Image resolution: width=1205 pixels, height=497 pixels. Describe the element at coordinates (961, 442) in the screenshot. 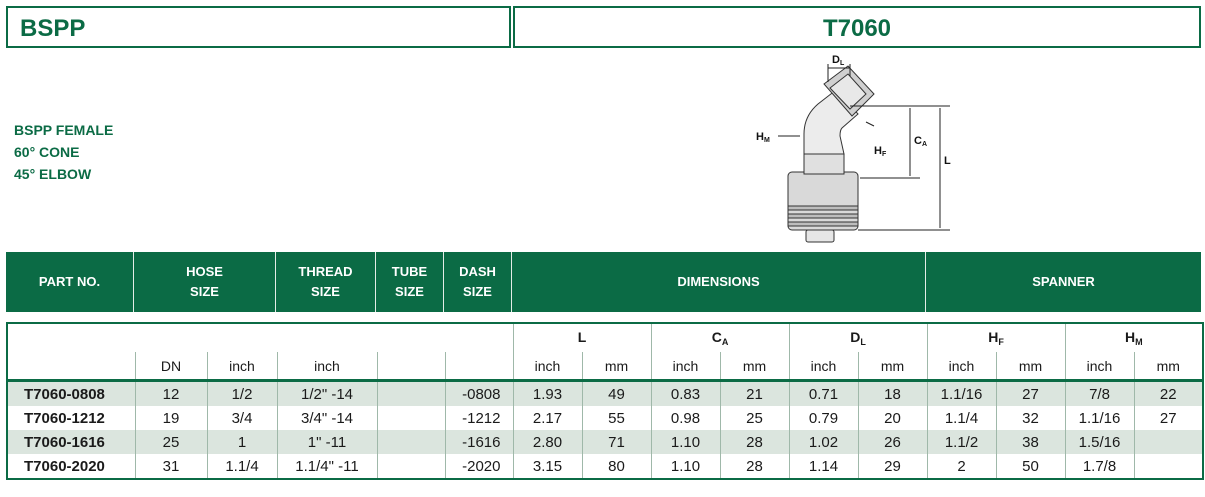

I see `cell-hf-in: 1.1/2` at that location.